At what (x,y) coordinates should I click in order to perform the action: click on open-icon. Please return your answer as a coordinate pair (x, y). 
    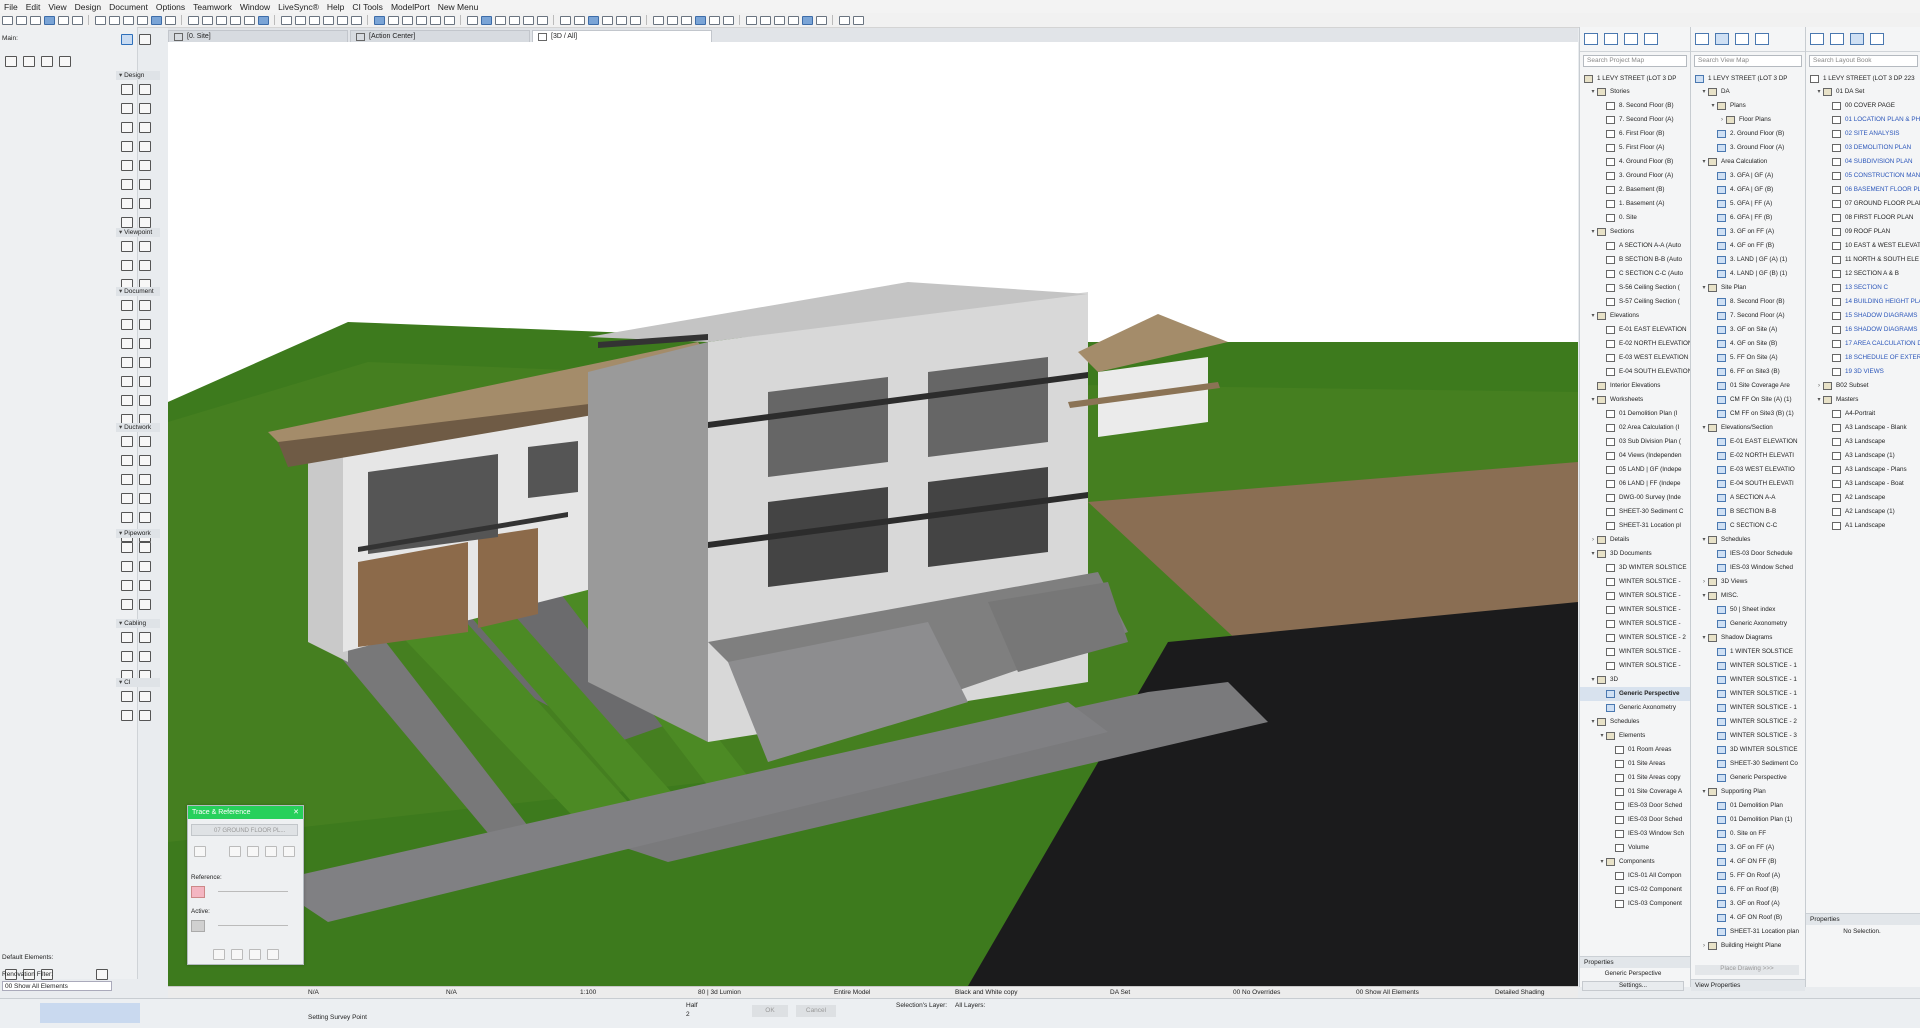
    Looking at the image, I should click on (21, 20).